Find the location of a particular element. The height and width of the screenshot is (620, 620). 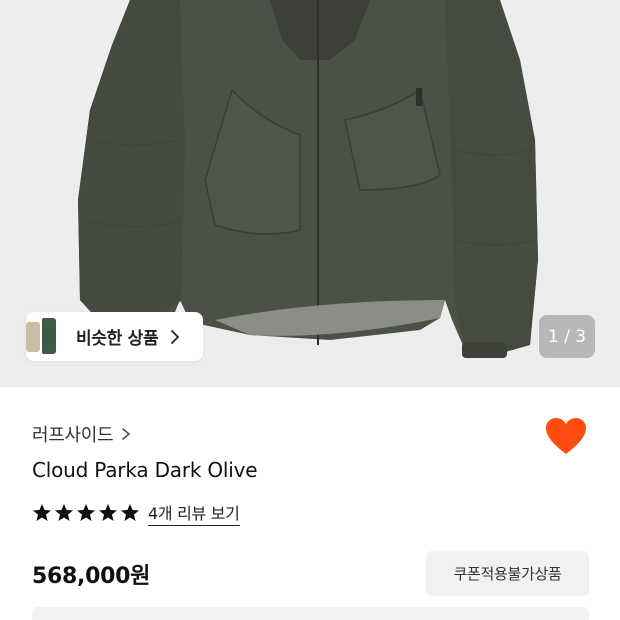

similar-products-thumbnails is located at coordinates (42, 336).